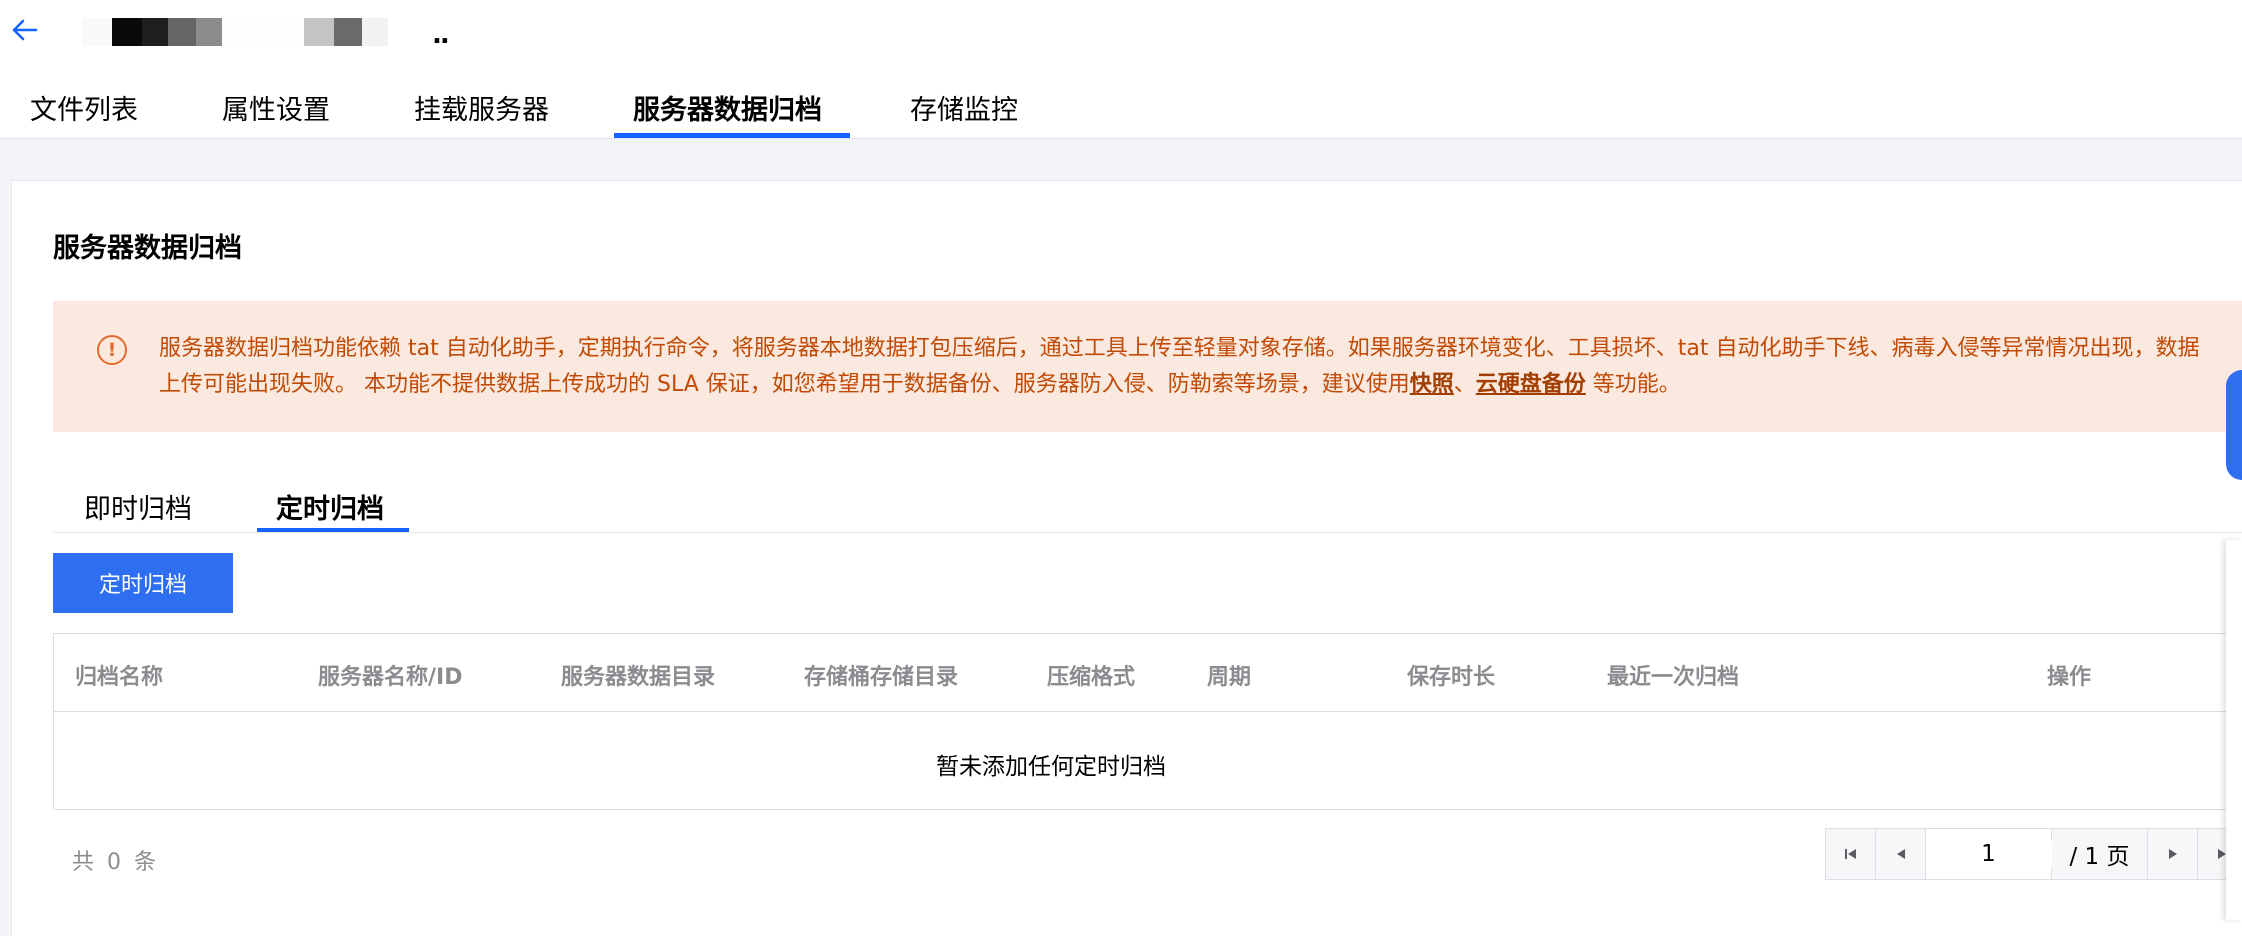  What do you see at coordinates (1633, 384) in the screenshot?
I see `alert-text-end: 等功能。` at bounding box center [1633, 384].